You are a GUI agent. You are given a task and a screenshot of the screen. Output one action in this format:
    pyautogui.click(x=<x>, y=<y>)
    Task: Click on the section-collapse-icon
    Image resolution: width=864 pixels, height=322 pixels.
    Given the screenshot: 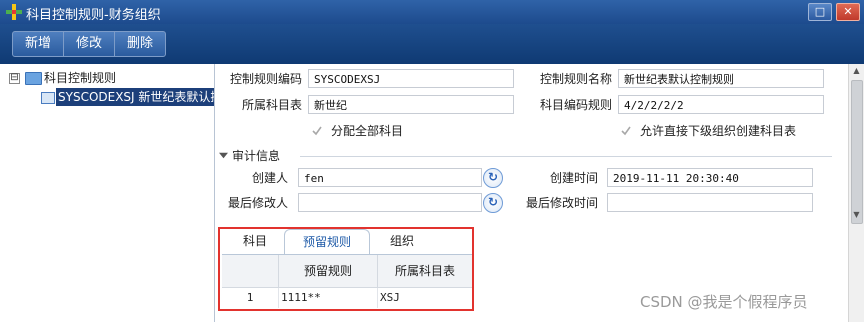 What is the action you would take?
    pyautogui.click(x=223, y=155)
    